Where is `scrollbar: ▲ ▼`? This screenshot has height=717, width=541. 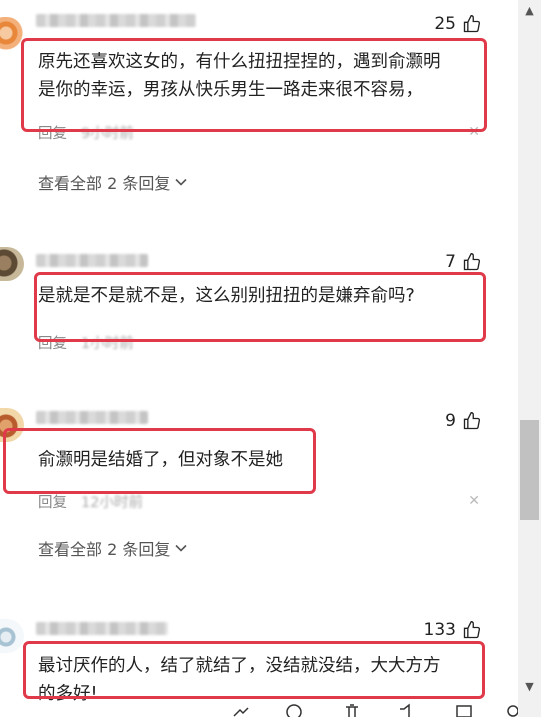
scrollbar: ▲ ▼ is located at coordinates (529, 358).